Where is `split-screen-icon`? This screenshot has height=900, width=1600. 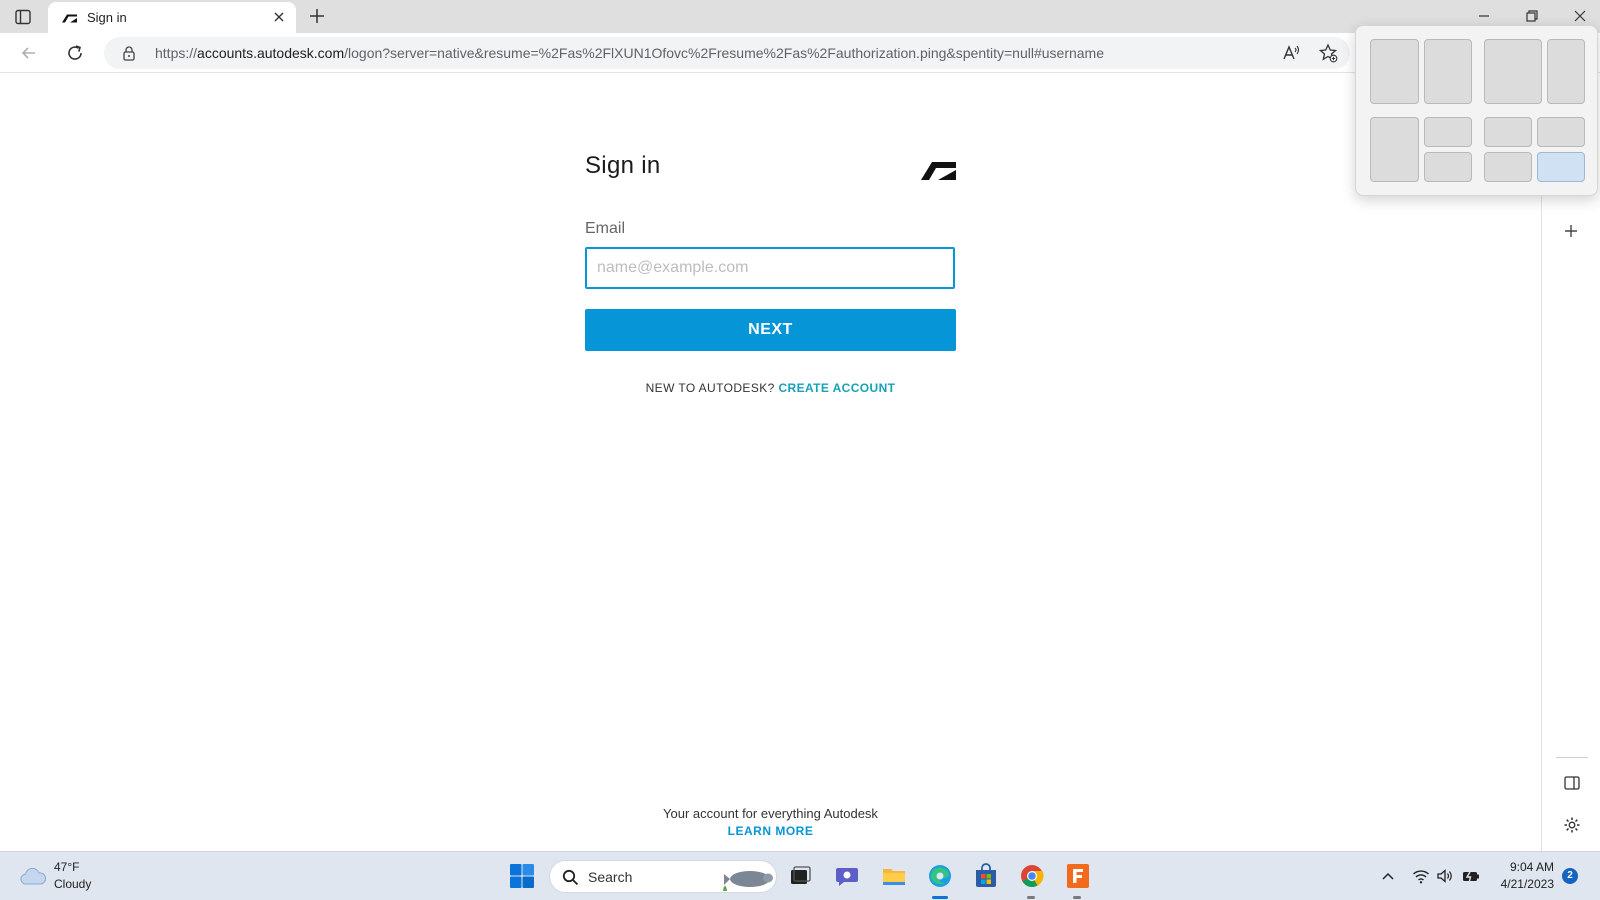 split-screen-icon is located at coordinates (1572, 783).